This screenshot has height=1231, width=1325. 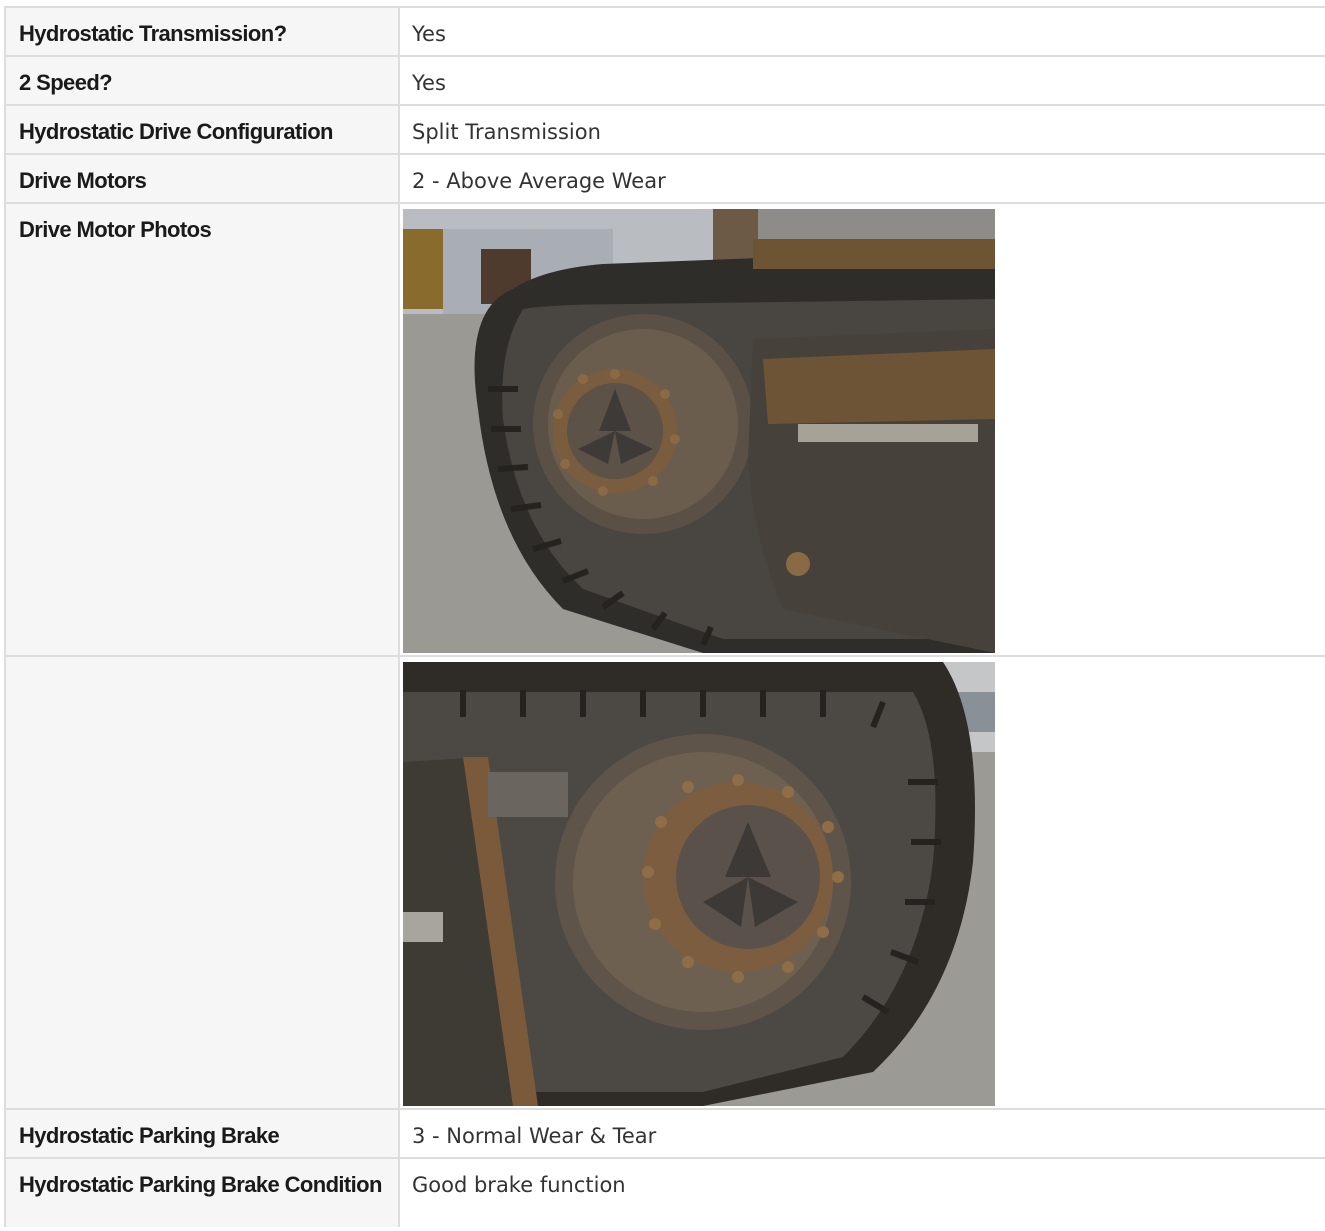 What do you see at coordinates (201, 128) in the screenshot?
I see `row-label: Hydrostatic Drive Configuration` at bounding box center [201, 128].